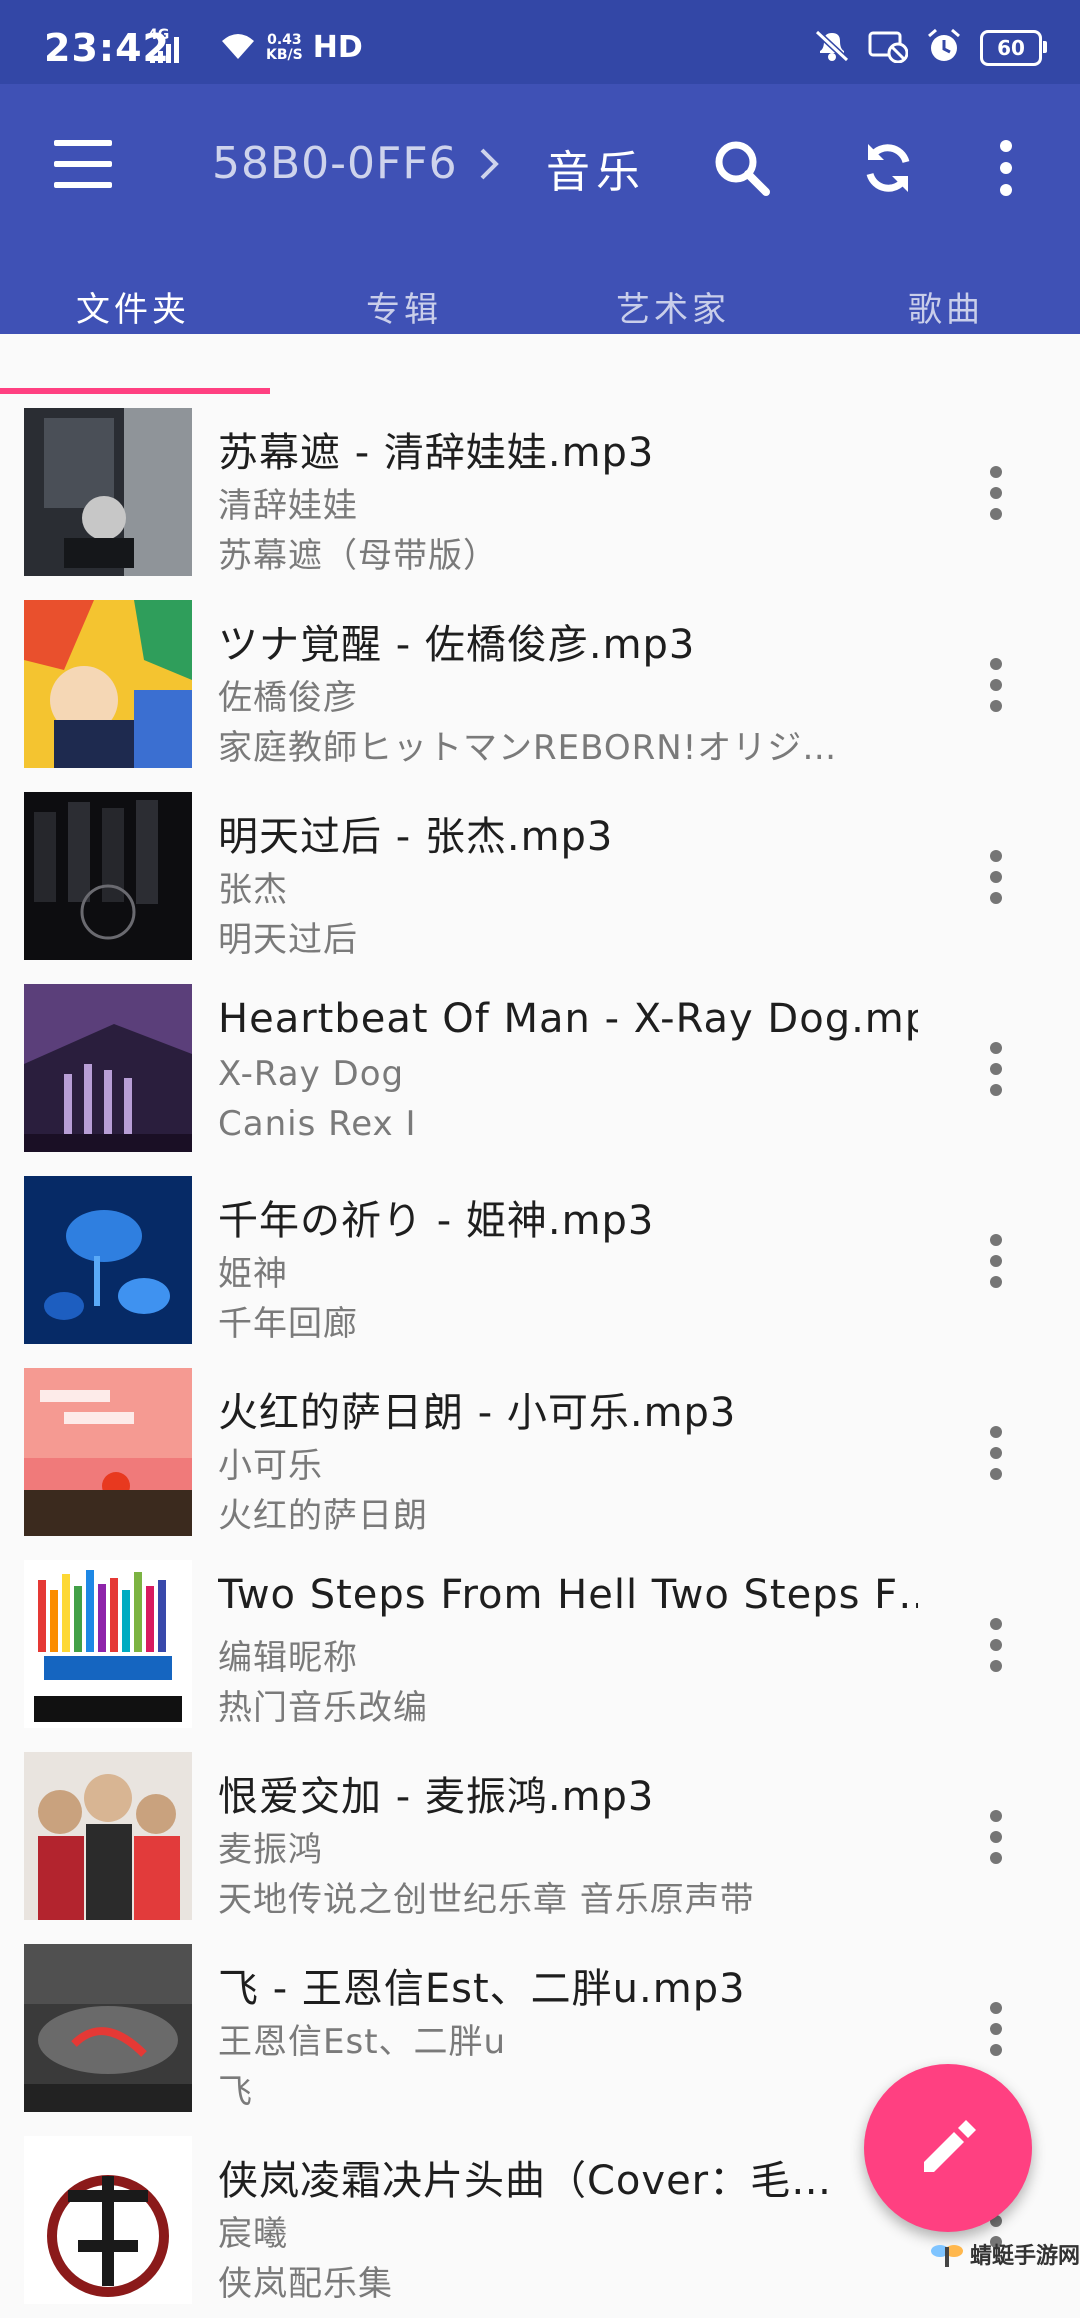  What do you see at coordinates (540, 878) in the screenshot?
I see `song-row: 明天过后 - 张杰.mp3 张杰 明天过后` at bounding box center [540, 878].